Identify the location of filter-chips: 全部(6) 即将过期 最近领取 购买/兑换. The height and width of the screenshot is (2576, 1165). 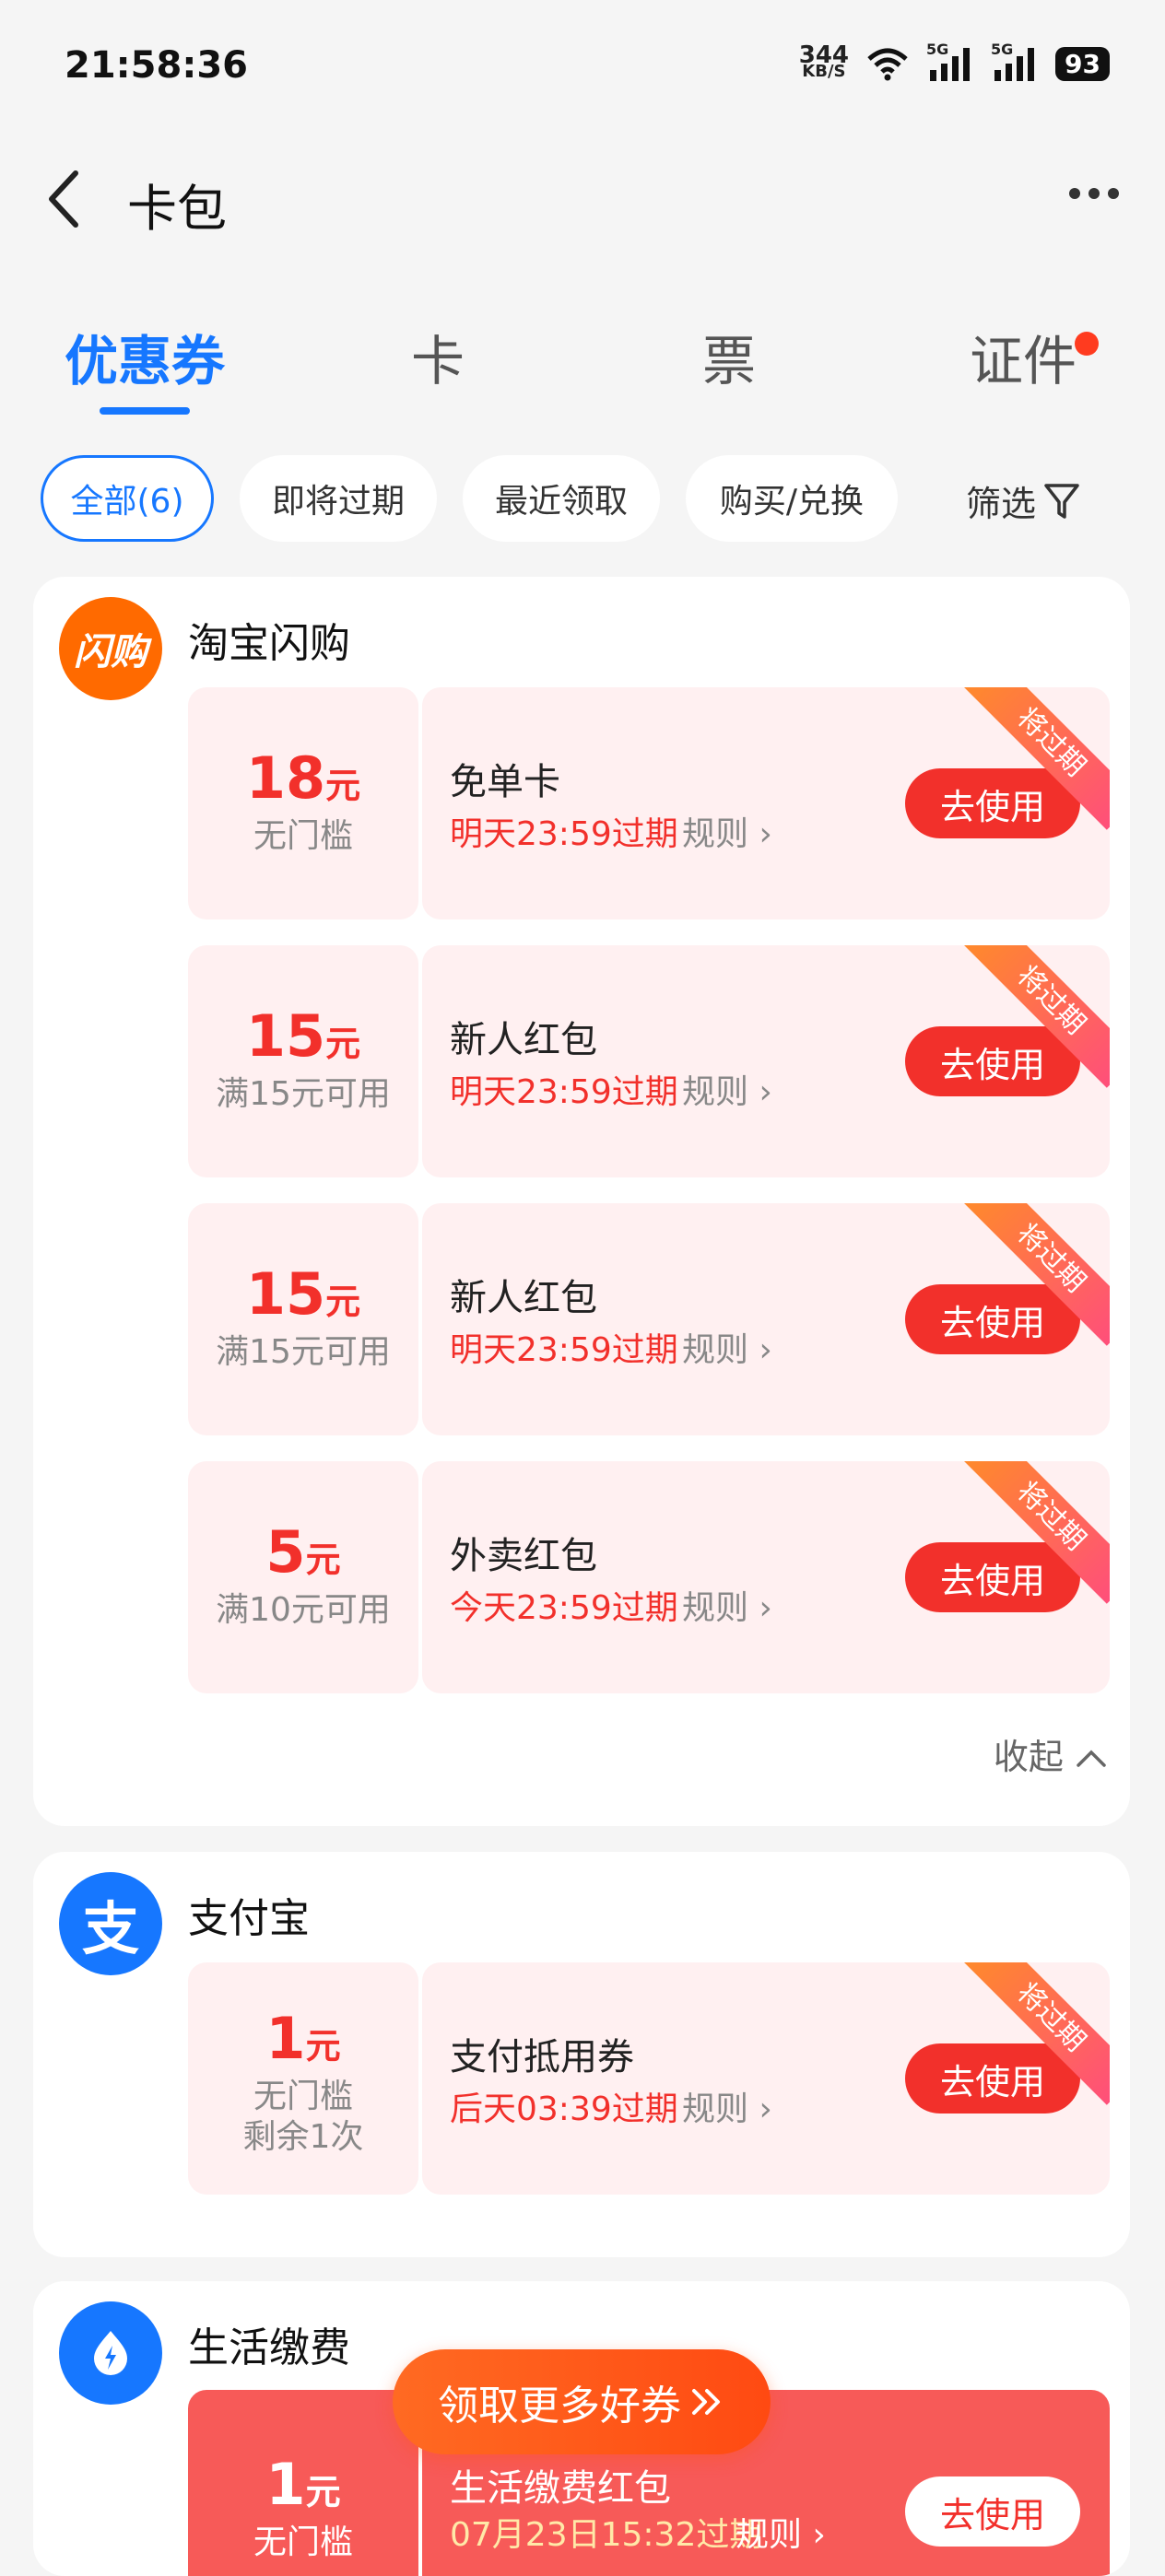
(469, 499).